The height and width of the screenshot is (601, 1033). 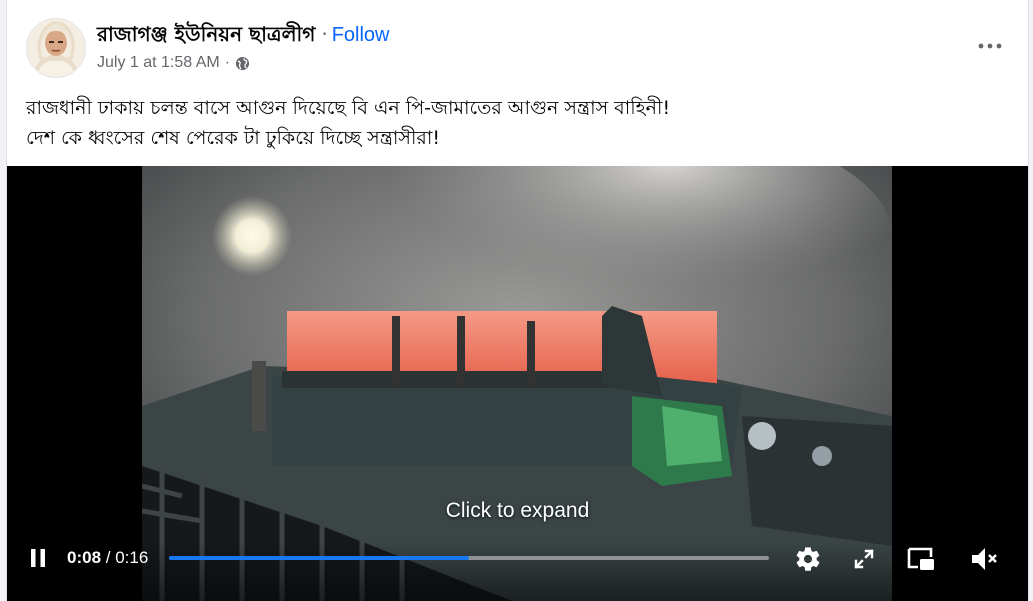 What do you see at coordinates (158, 63) in the screenshot?
I see `timestamp-link: July 1 at 1:58 AM` at bounding box center [158, 63].